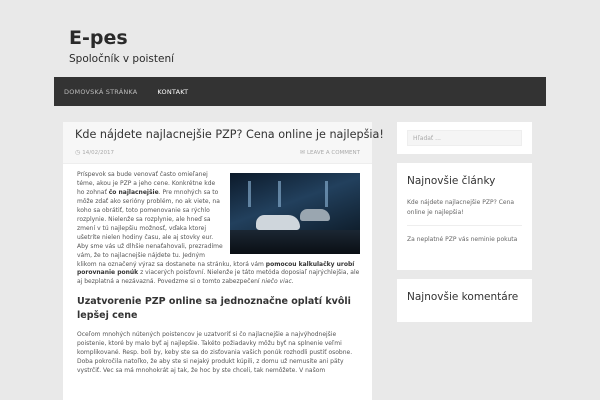 This screenshot has width=600, height=400. Describe the element at coordinates (100, 91) in the screenshot. I see `nav-item-home: DOMOVSKÁ STRÁNKA` at that location.